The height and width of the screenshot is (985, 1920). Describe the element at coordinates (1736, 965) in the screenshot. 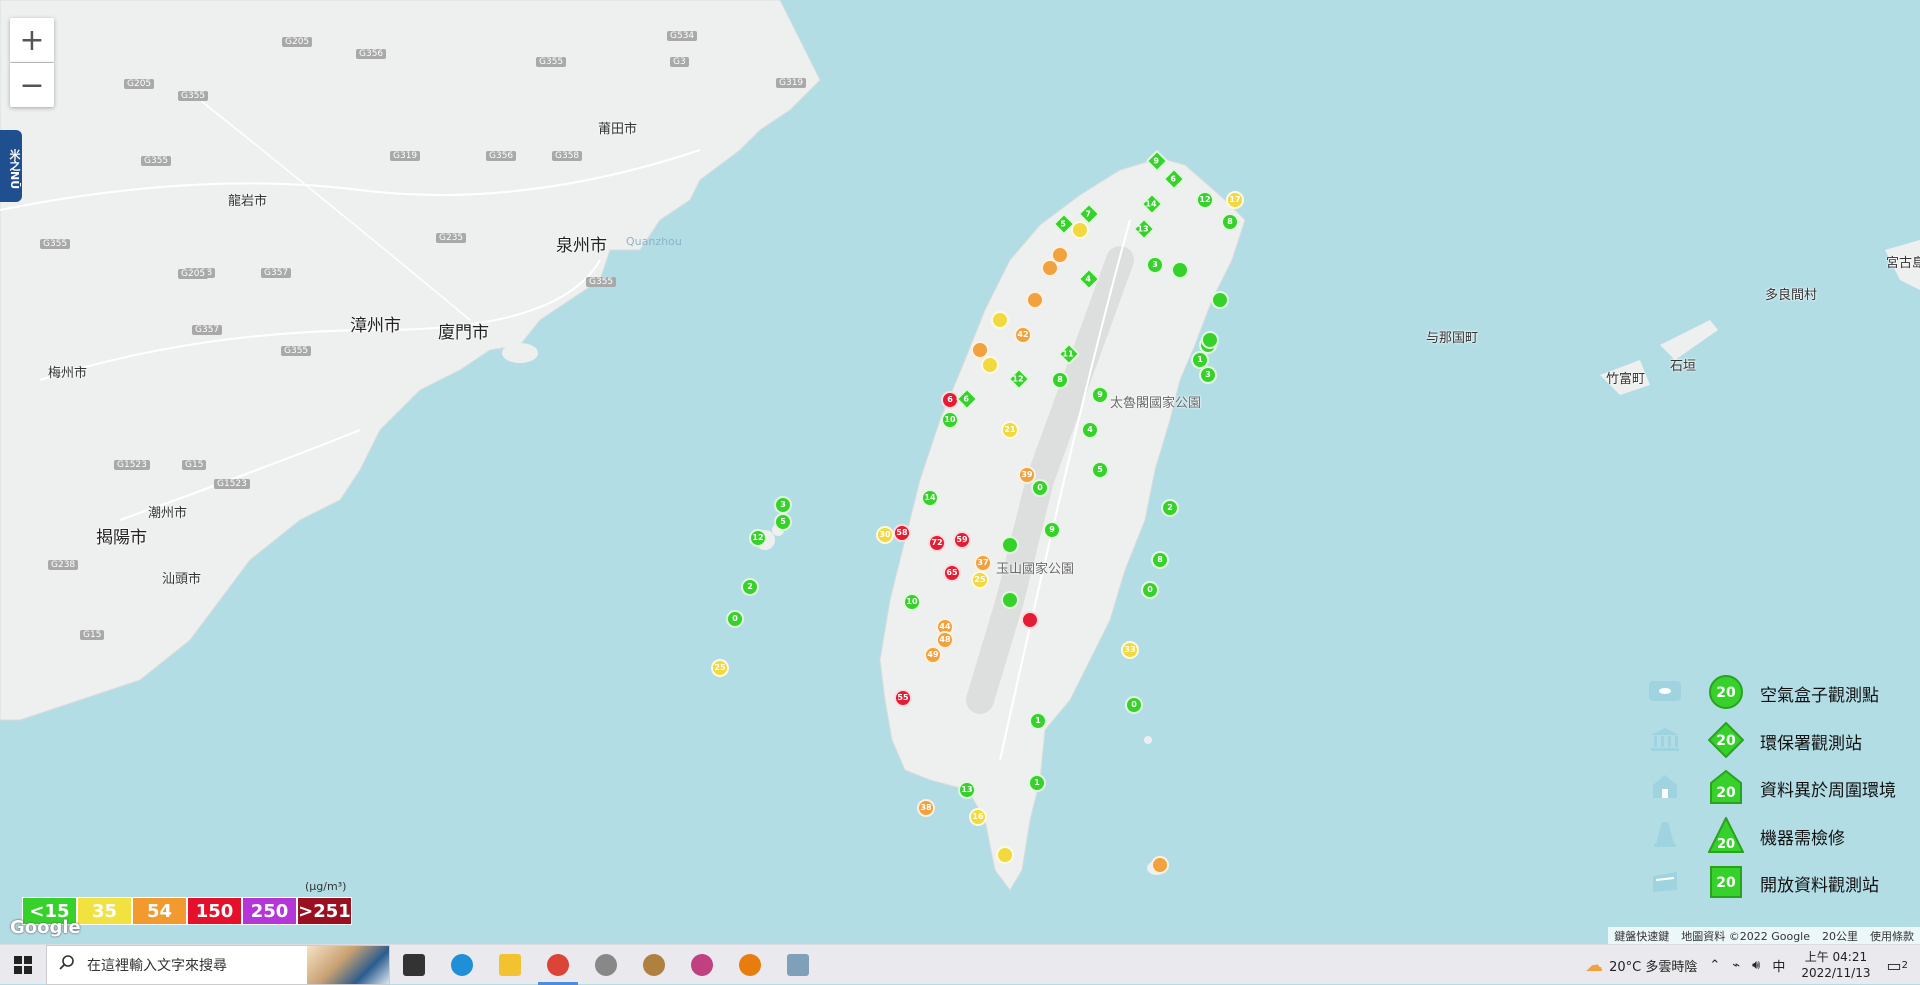

I see `network-icon: ⌁` at that location.